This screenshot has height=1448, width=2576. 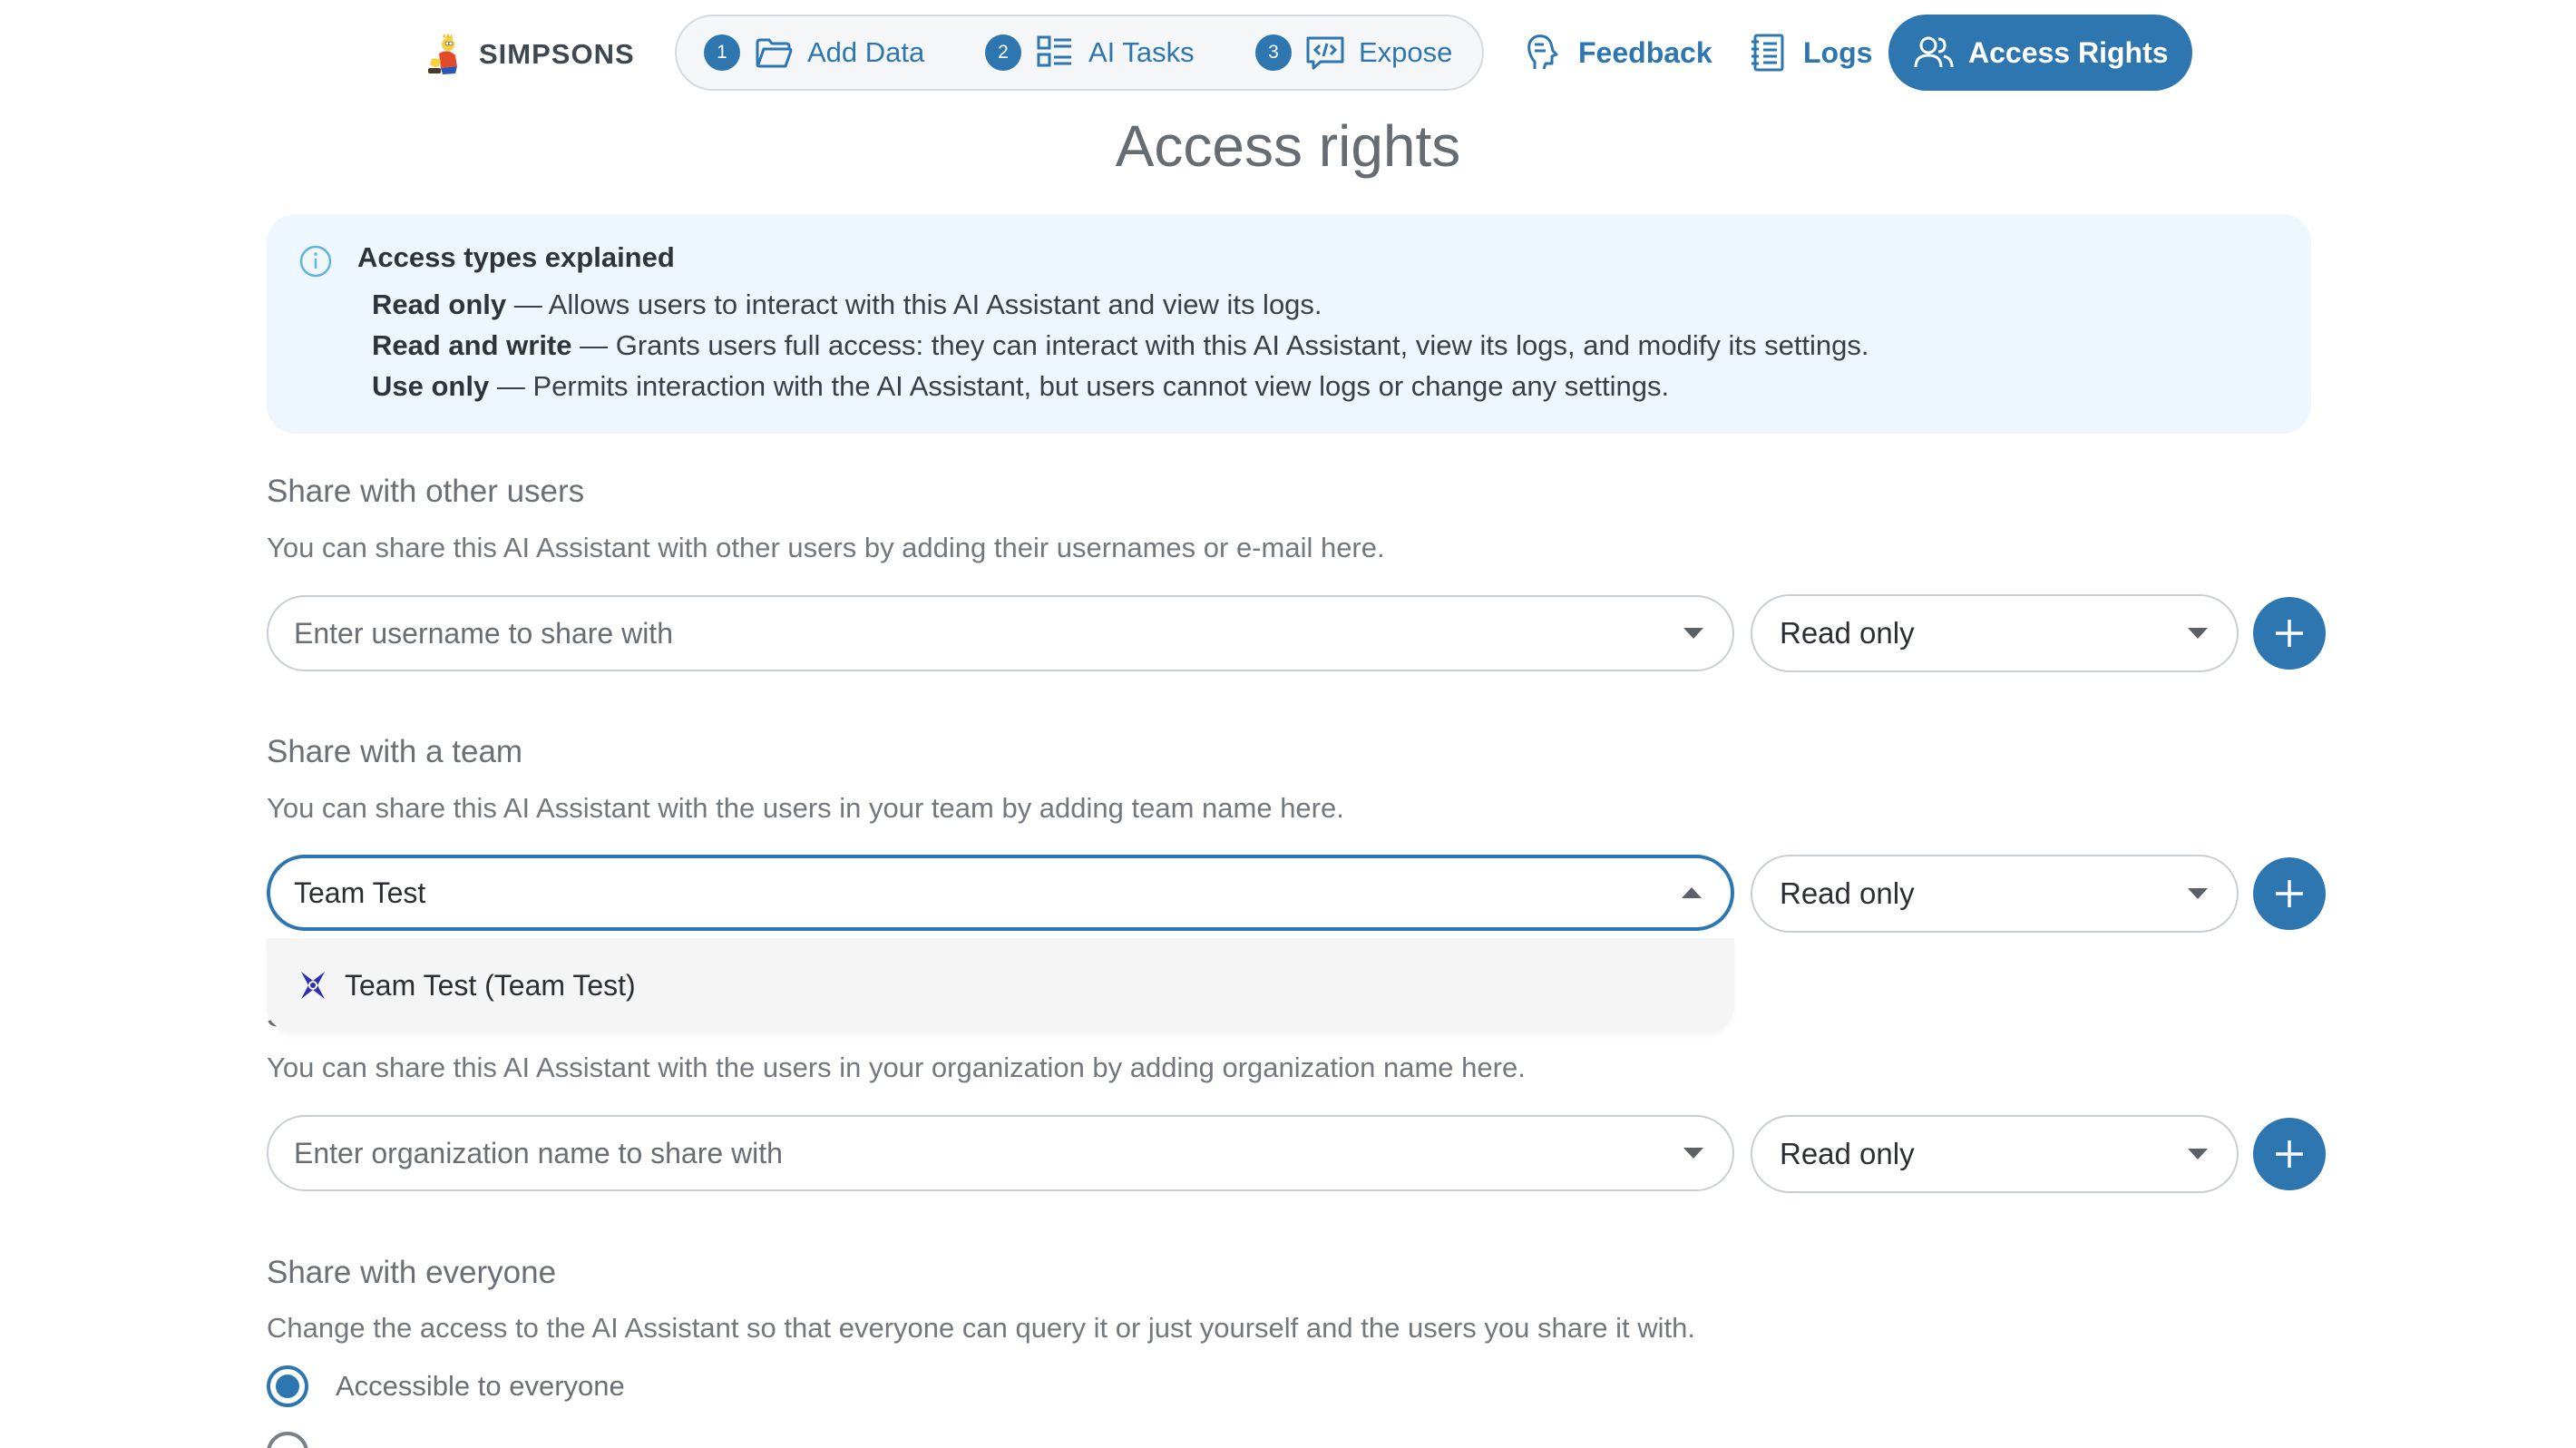 I want to click on team-access-value: Read only, so click(x=1847, y=893).